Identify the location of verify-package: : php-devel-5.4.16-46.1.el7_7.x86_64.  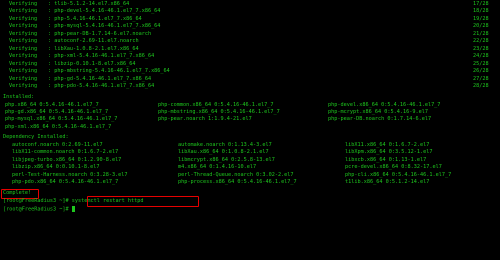
(104, 11).